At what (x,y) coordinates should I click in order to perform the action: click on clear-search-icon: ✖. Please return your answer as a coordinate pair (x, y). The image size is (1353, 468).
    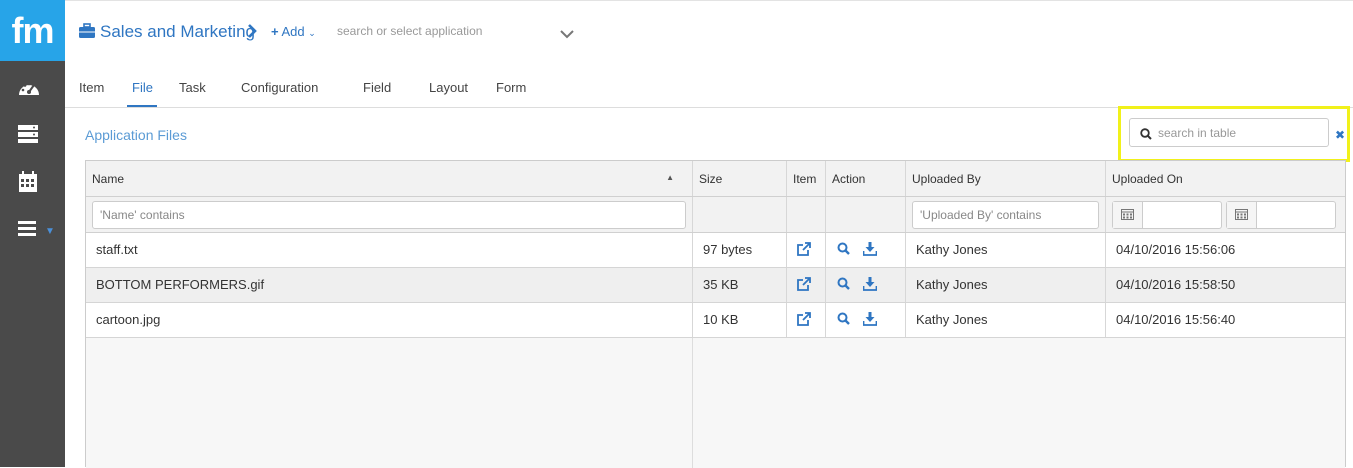
    Looking at the image, I should click on (1340, 135).